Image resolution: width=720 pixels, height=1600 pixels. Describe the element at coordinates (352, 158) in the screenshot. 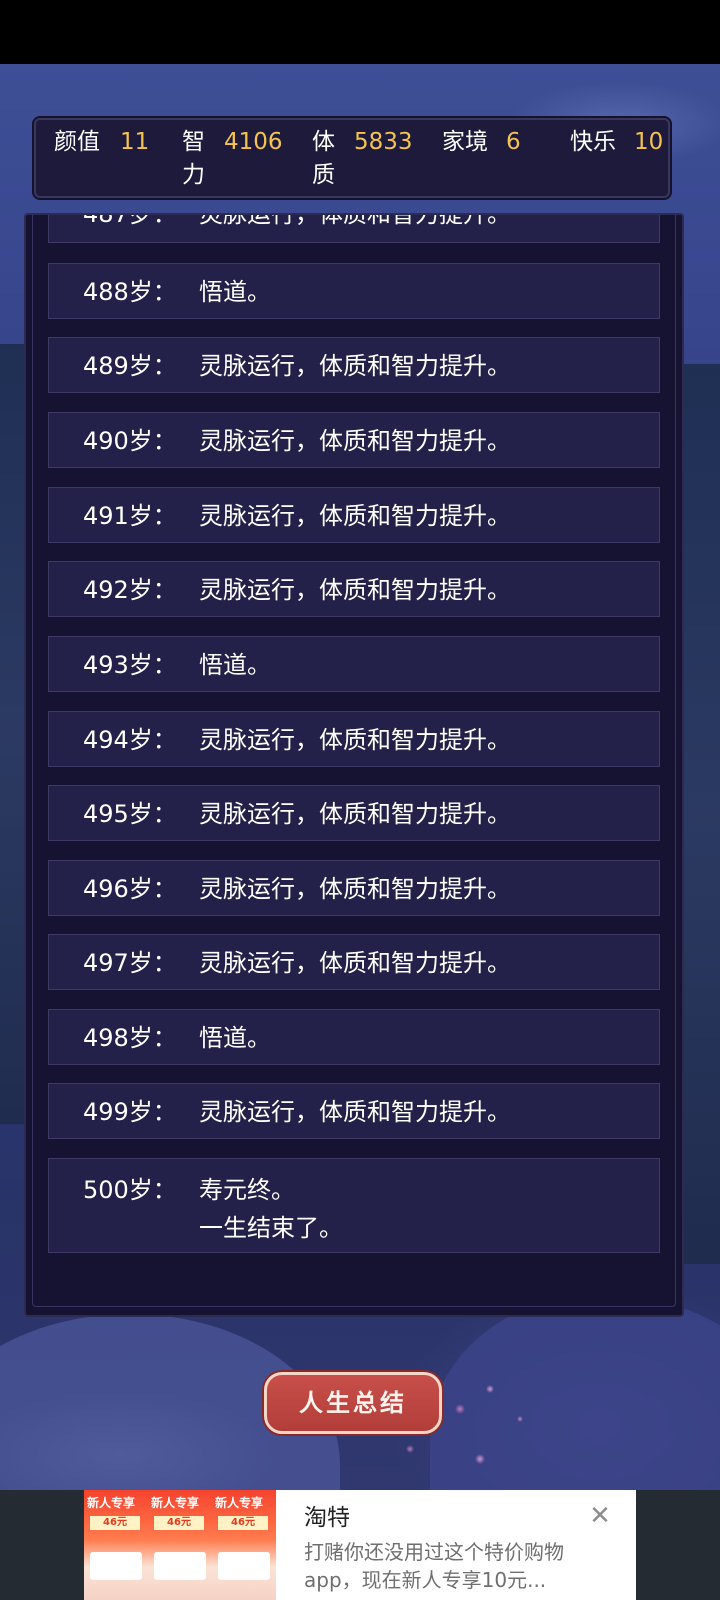

I see `attribute-bar: 颜值 11 智力 4106 体质 5833 家境 6 快乐 10` at that location.